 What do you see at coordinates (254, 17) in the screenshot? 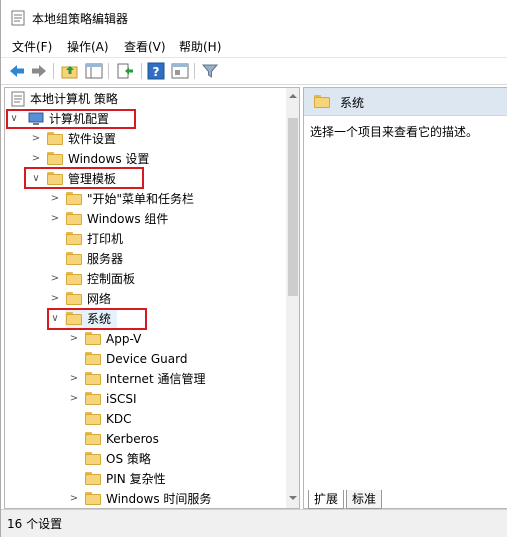
I see `title-bar: 本地组策略编辑器` at bounding box center [254, 17].